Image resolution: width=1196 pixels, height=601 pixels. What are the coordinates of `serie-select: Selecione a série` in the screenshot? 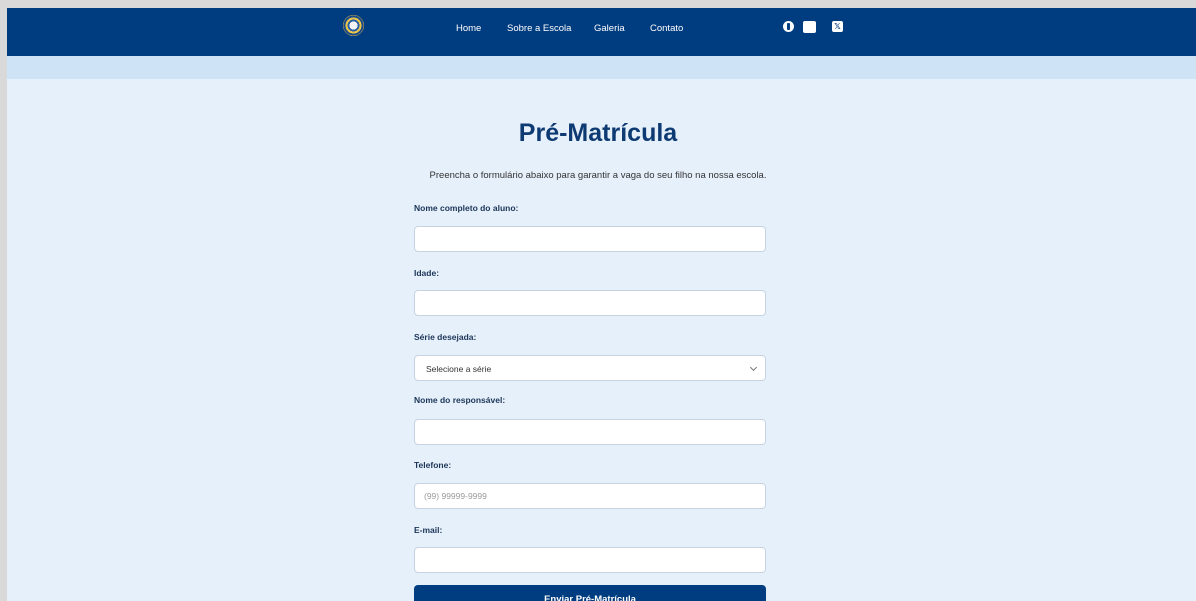 It's located at (590, 368).